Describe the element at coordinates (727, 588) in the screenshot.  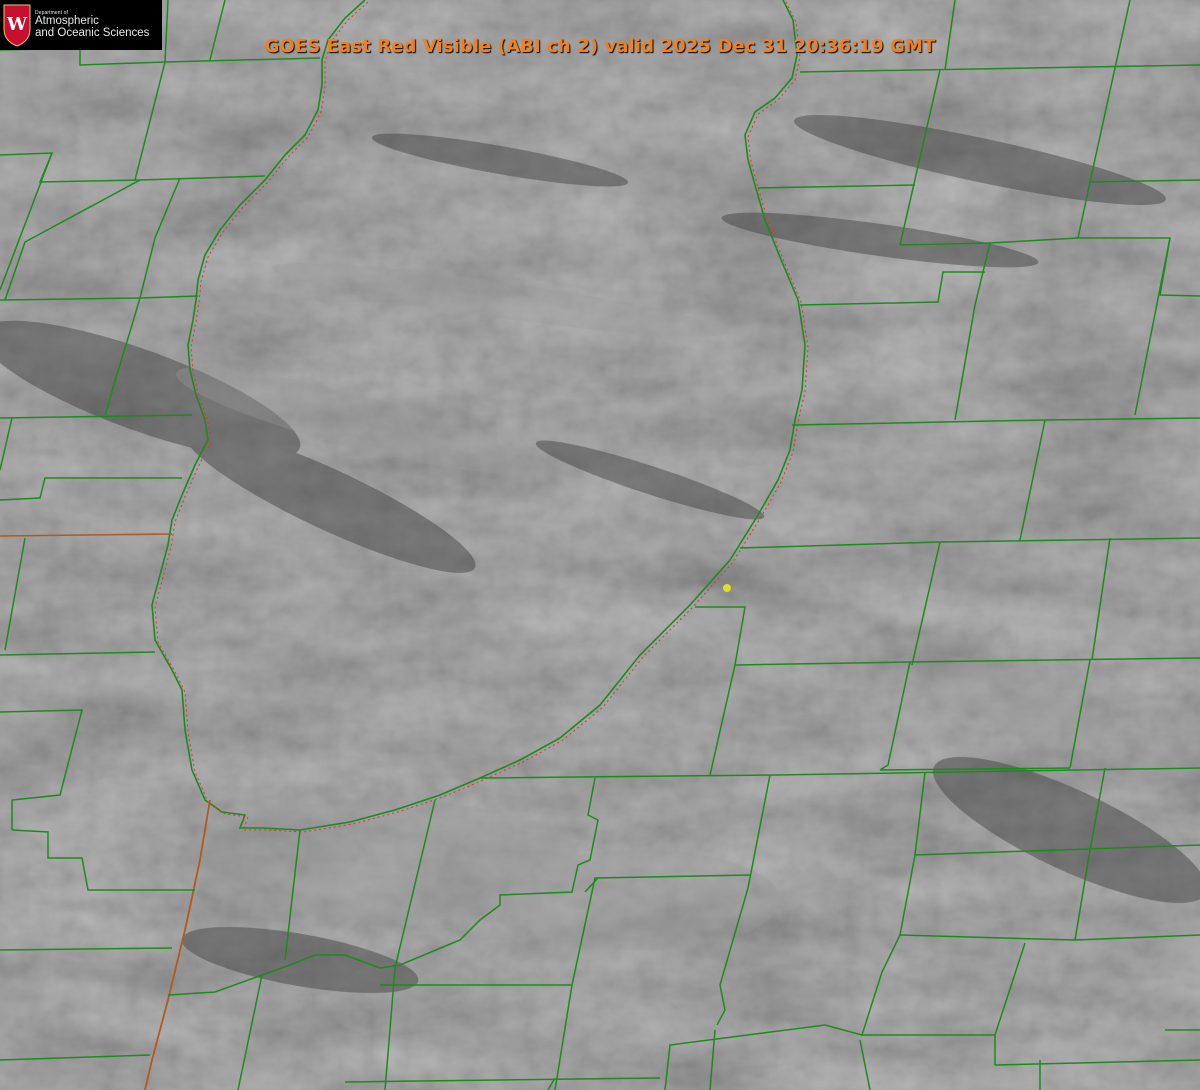
I see `yellow-dot-marker` at that location.